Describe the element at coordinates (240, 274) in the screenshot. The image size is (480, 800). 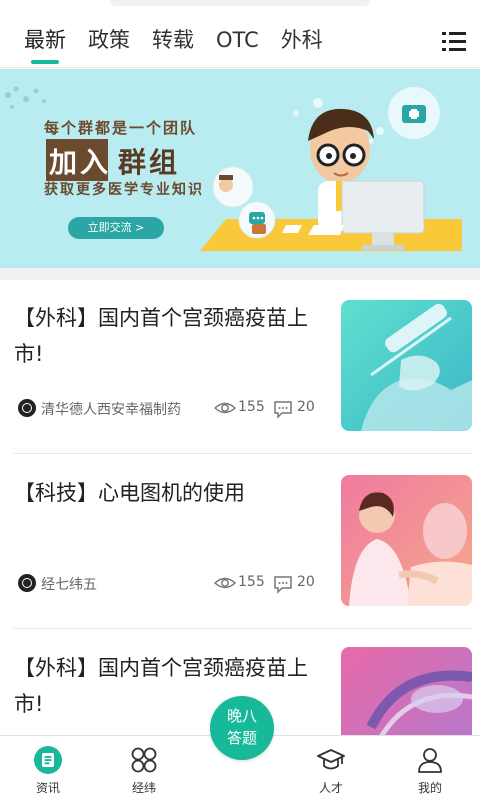
I see `section-divider` at that location.